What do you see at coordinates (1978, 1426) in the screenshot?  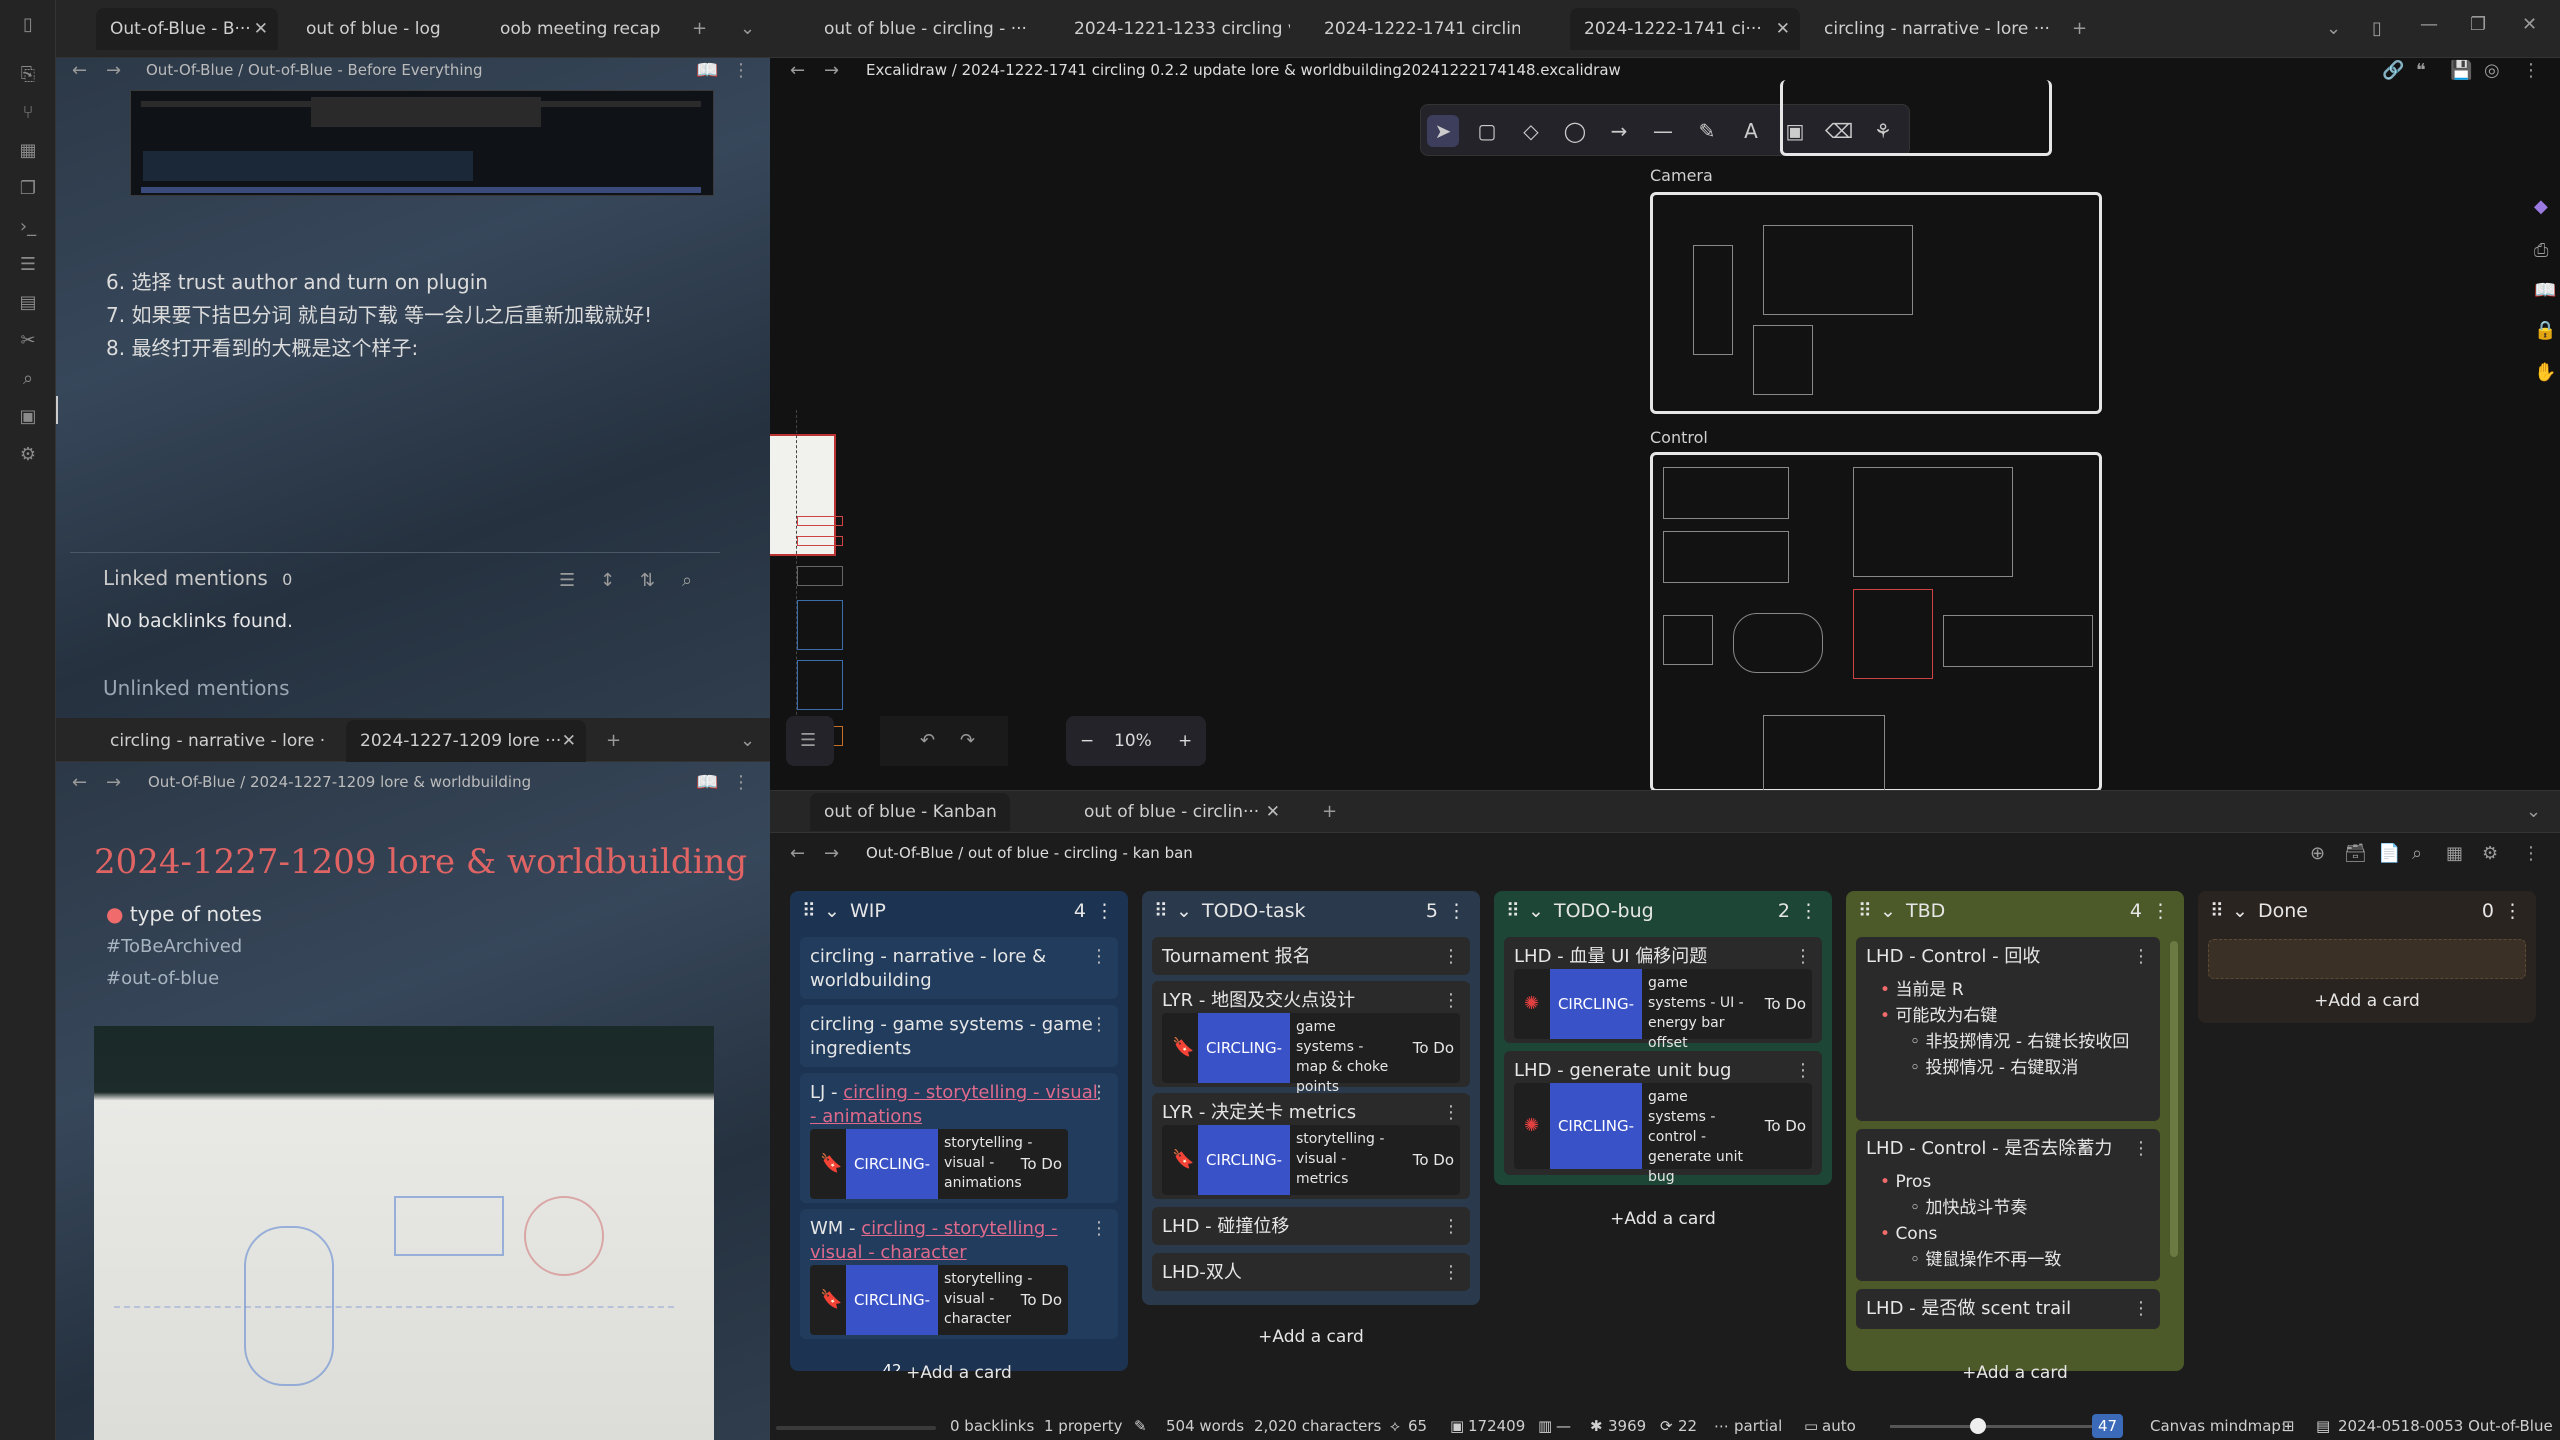 I see `slider-handle` at bounding box center [1978, 1426].